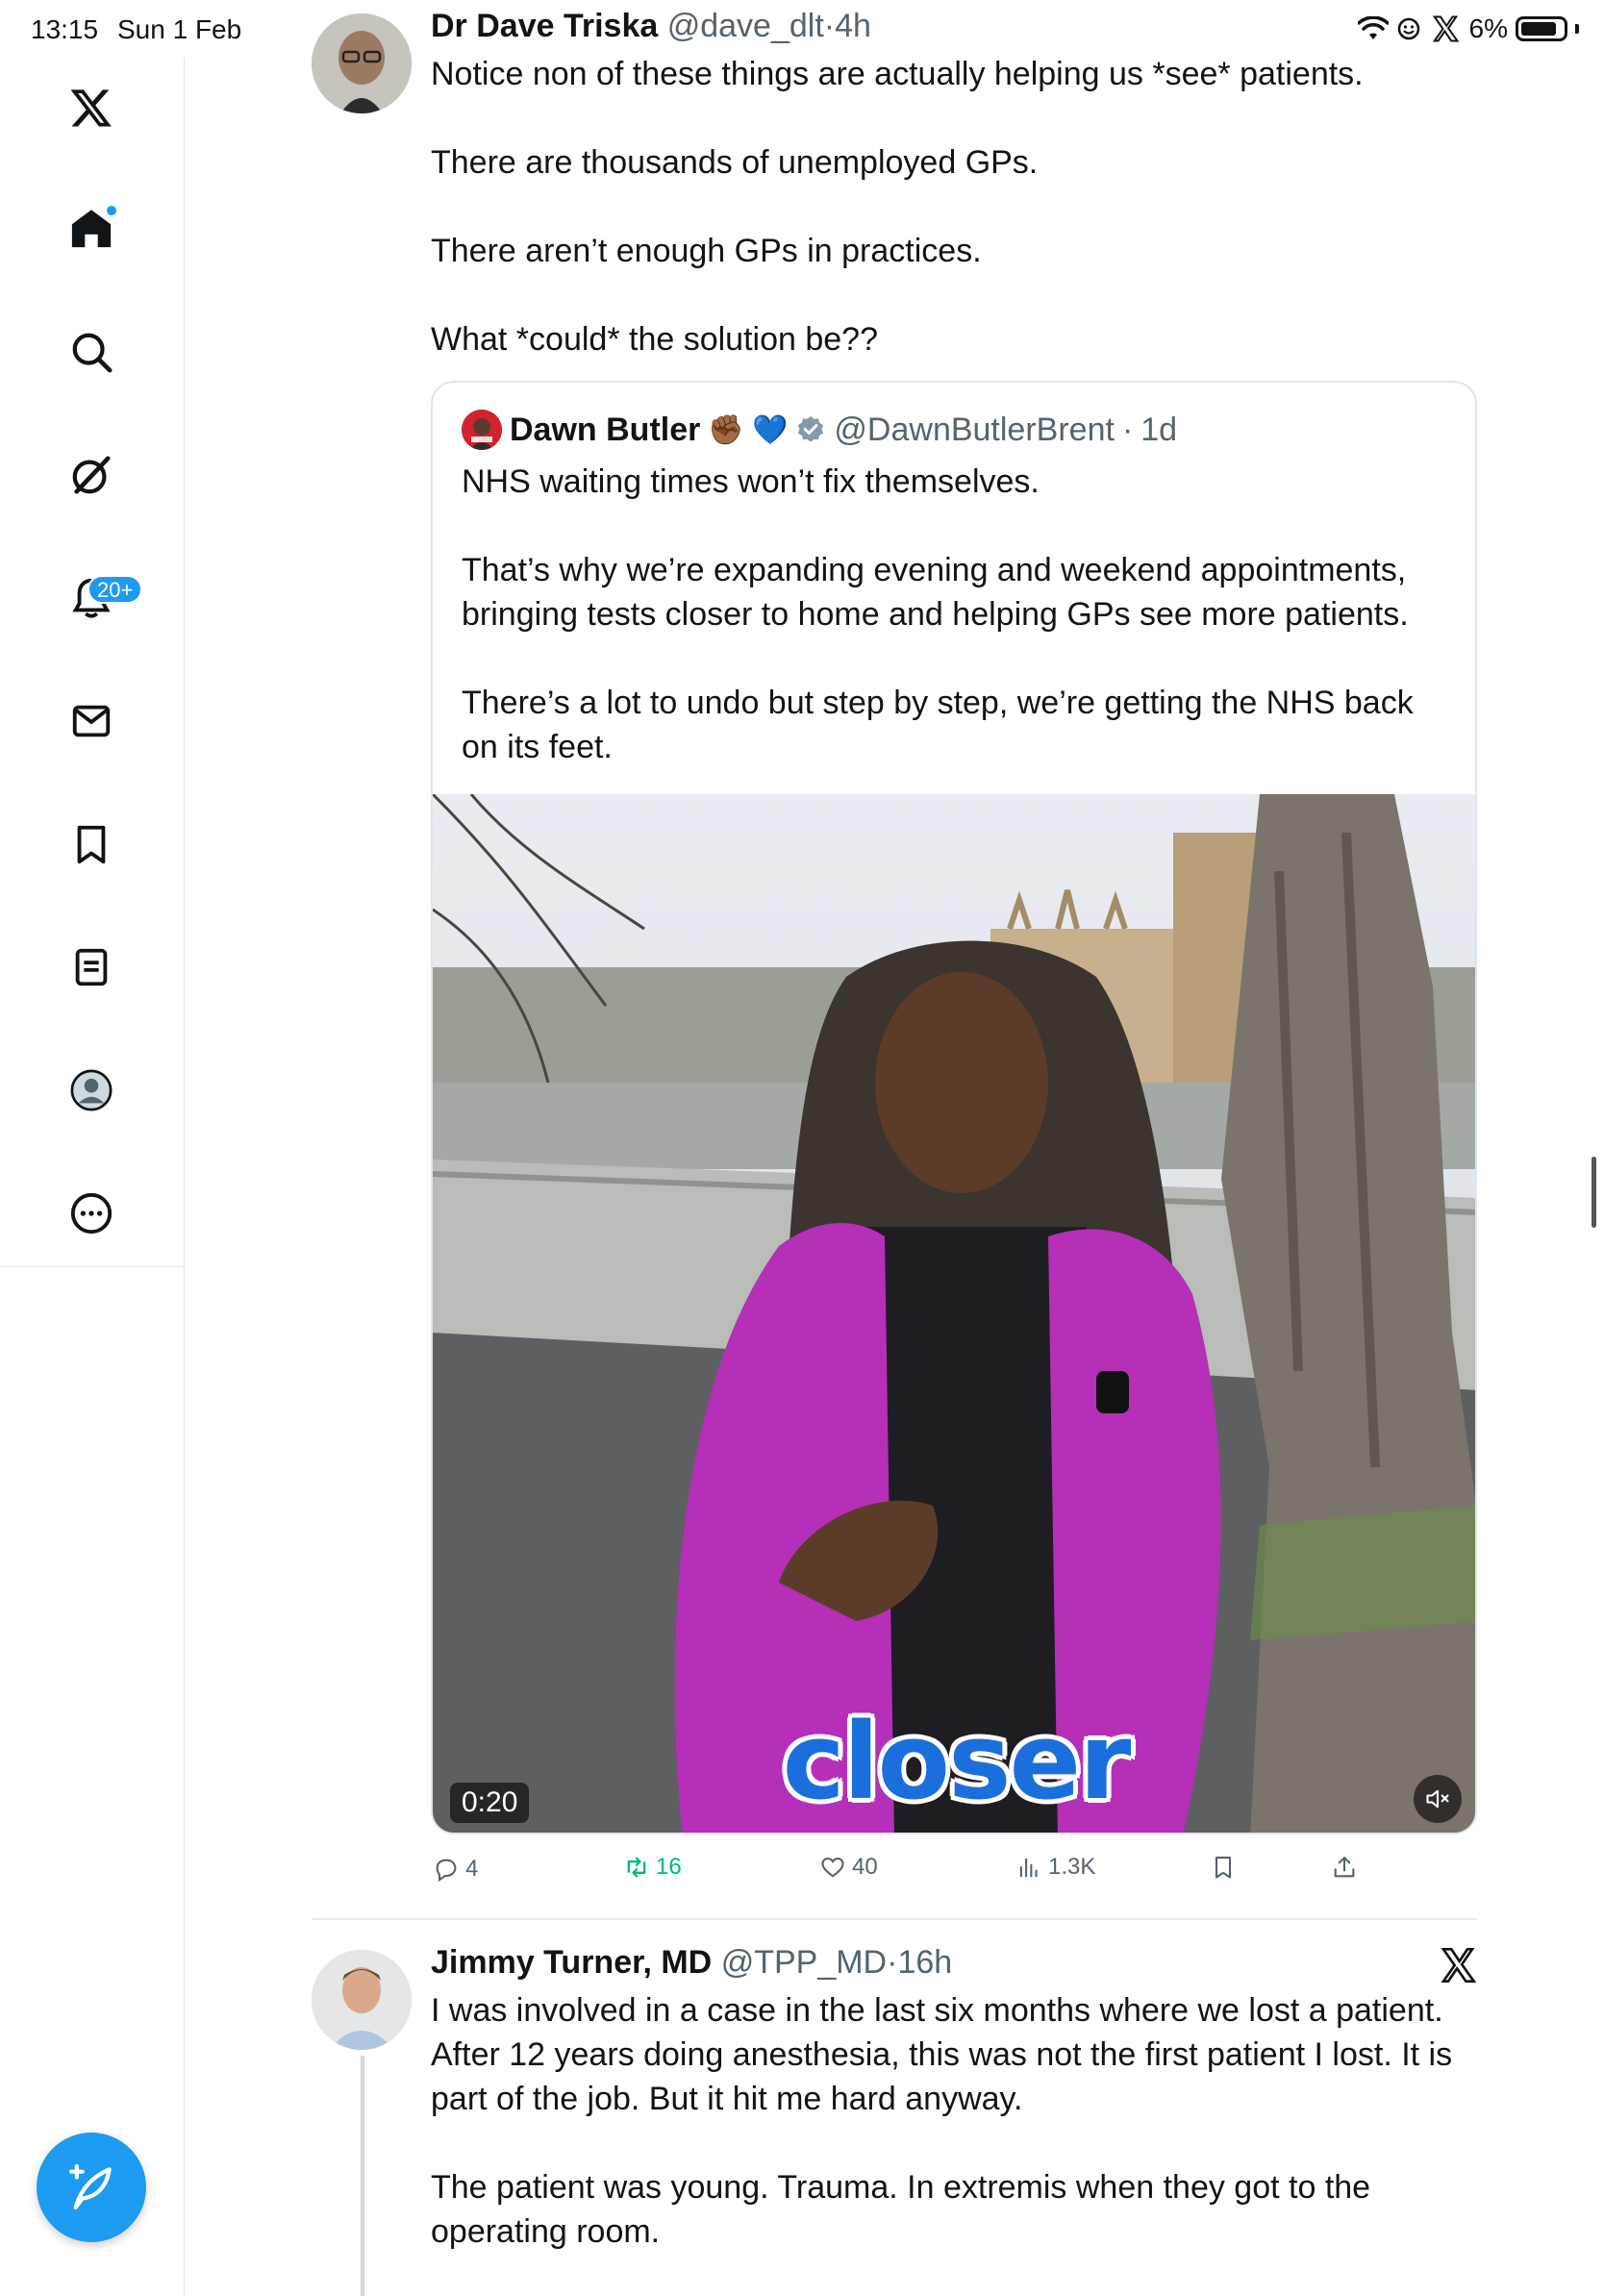 The height and width of the screenshot is (2296, 1604). What do you see at coordinates (91, 351) in the screenshot?
I see `search-icon` at bounding box center [91, 351].